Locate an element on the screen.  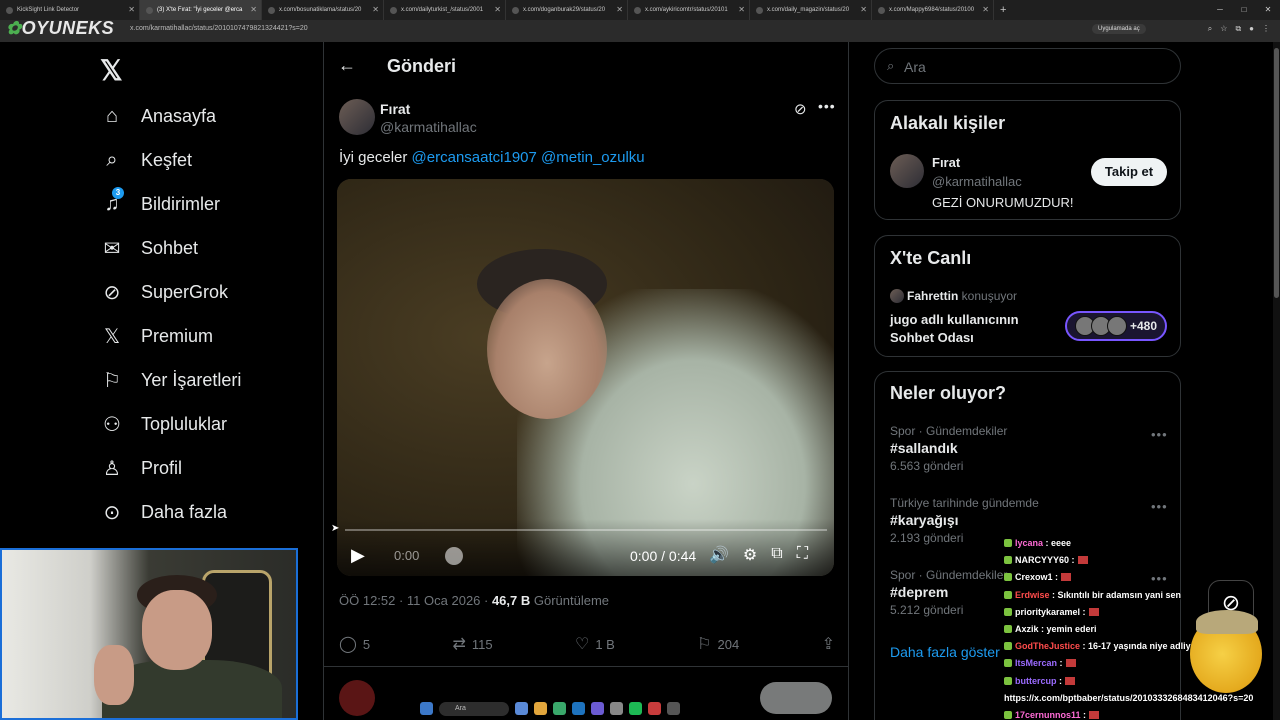
author-handle: @karmatihallac is located at coordinates (428, 127).